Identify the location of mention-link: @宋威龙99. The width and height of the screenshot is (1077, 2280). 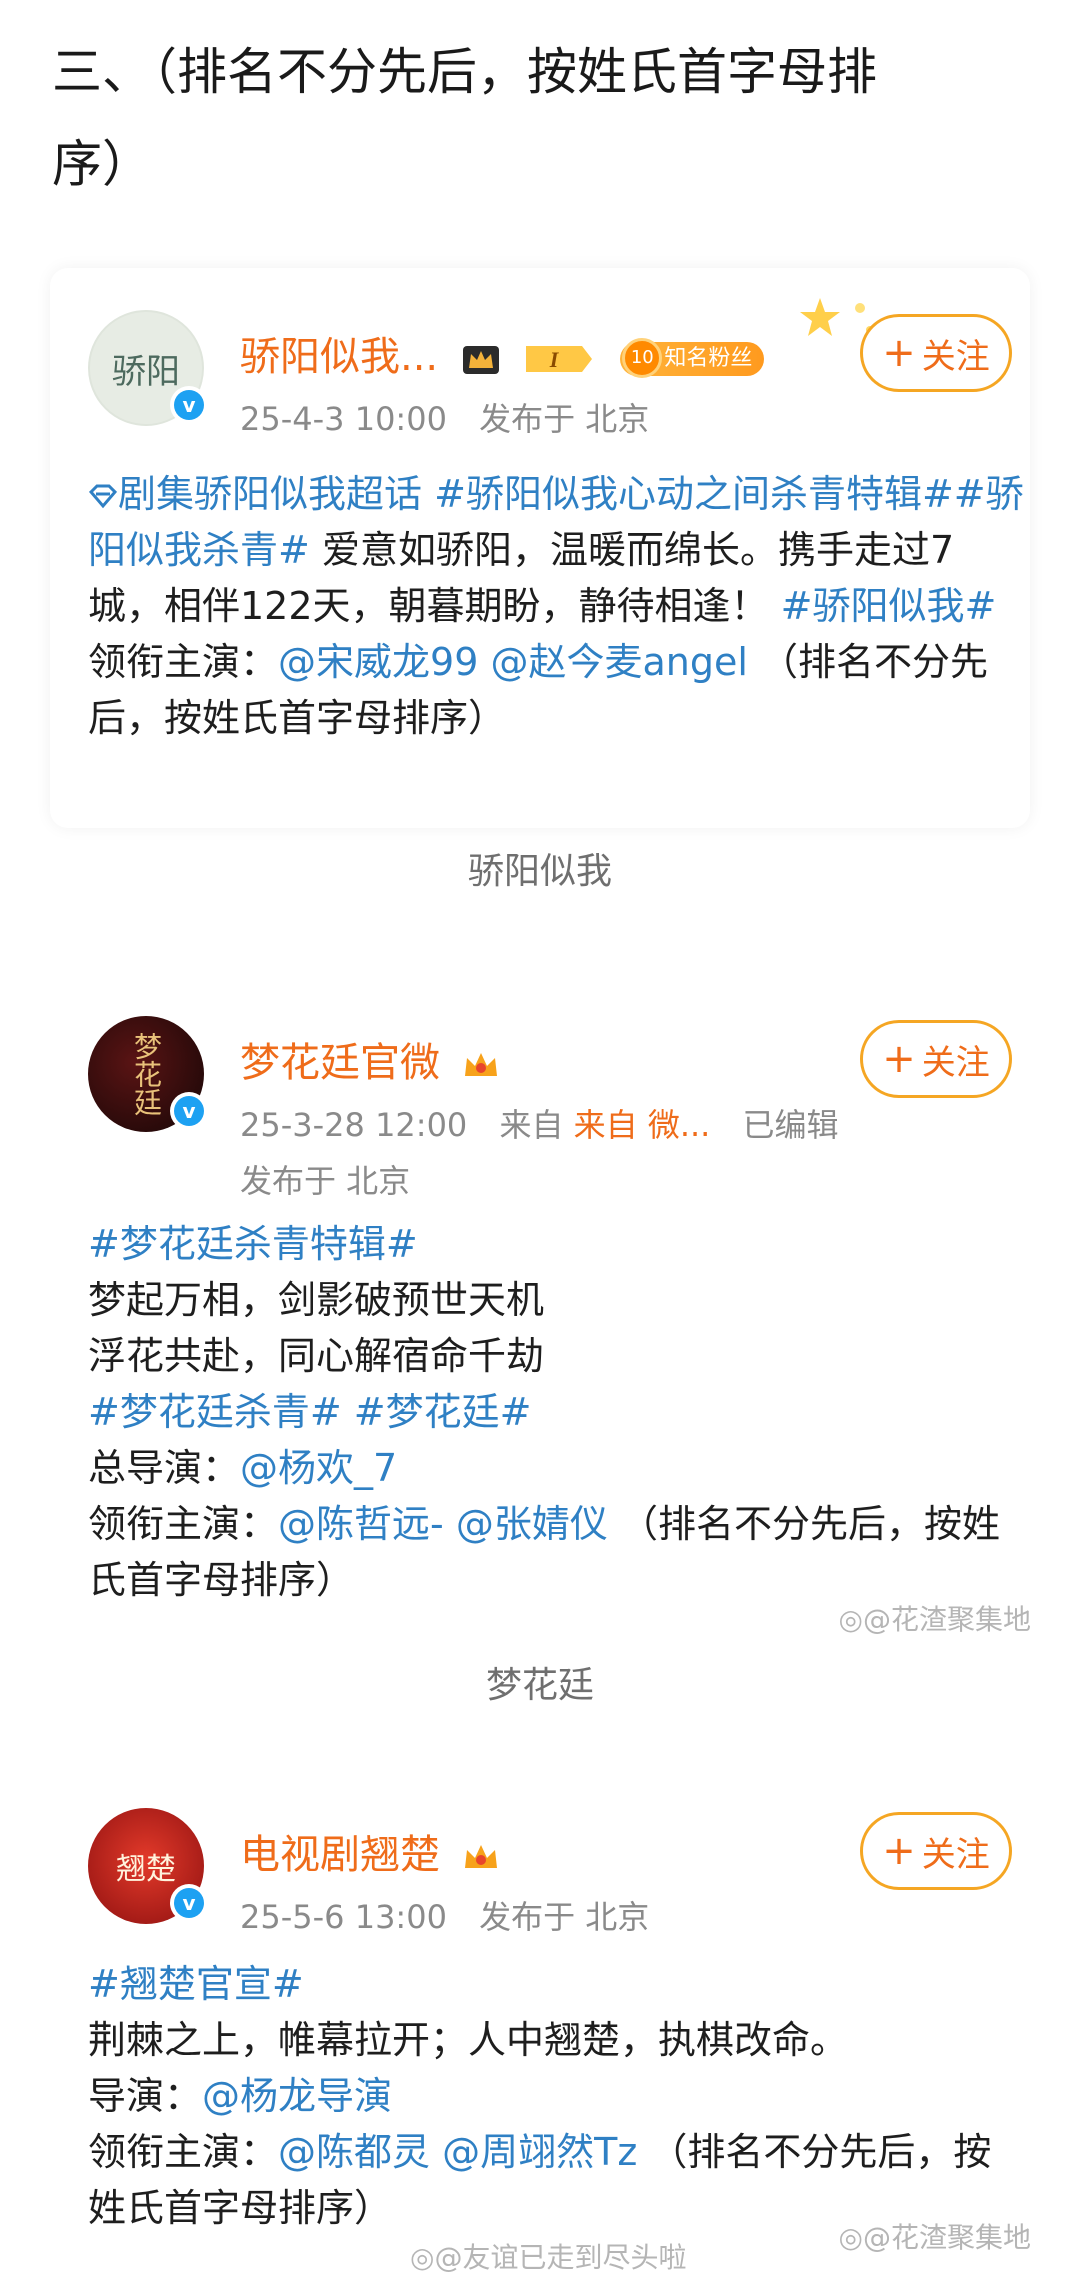
(378, 662).